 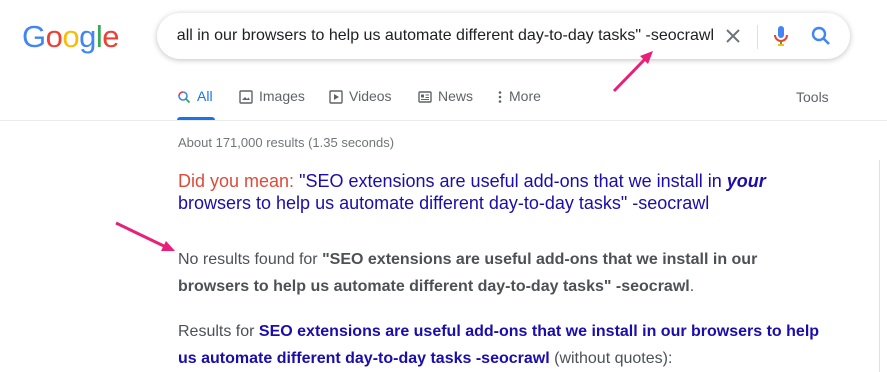 What do you see at coordinates (145, 236) in the screenshot?
I see `arrow-to-no-results` at bounding box center [145, 236].